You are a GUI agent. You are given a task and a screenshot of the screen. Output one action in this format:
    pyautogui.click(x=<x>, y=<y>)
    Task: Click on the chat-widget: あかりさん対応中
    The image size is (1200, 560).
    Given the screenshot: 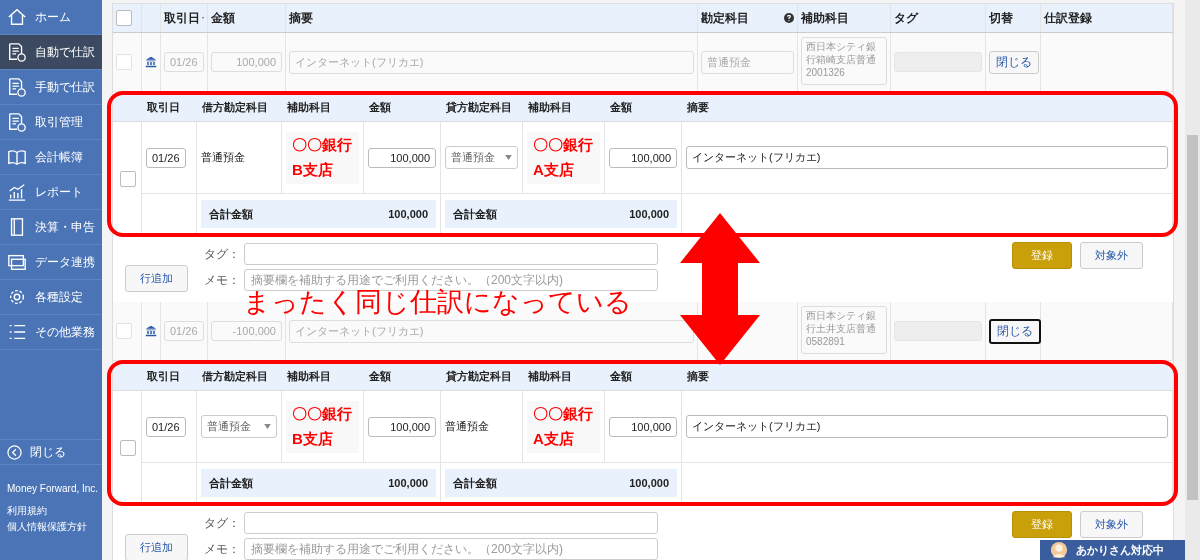 What is the action you would take?
    pyautogui.click(x=1112, y=550)
    